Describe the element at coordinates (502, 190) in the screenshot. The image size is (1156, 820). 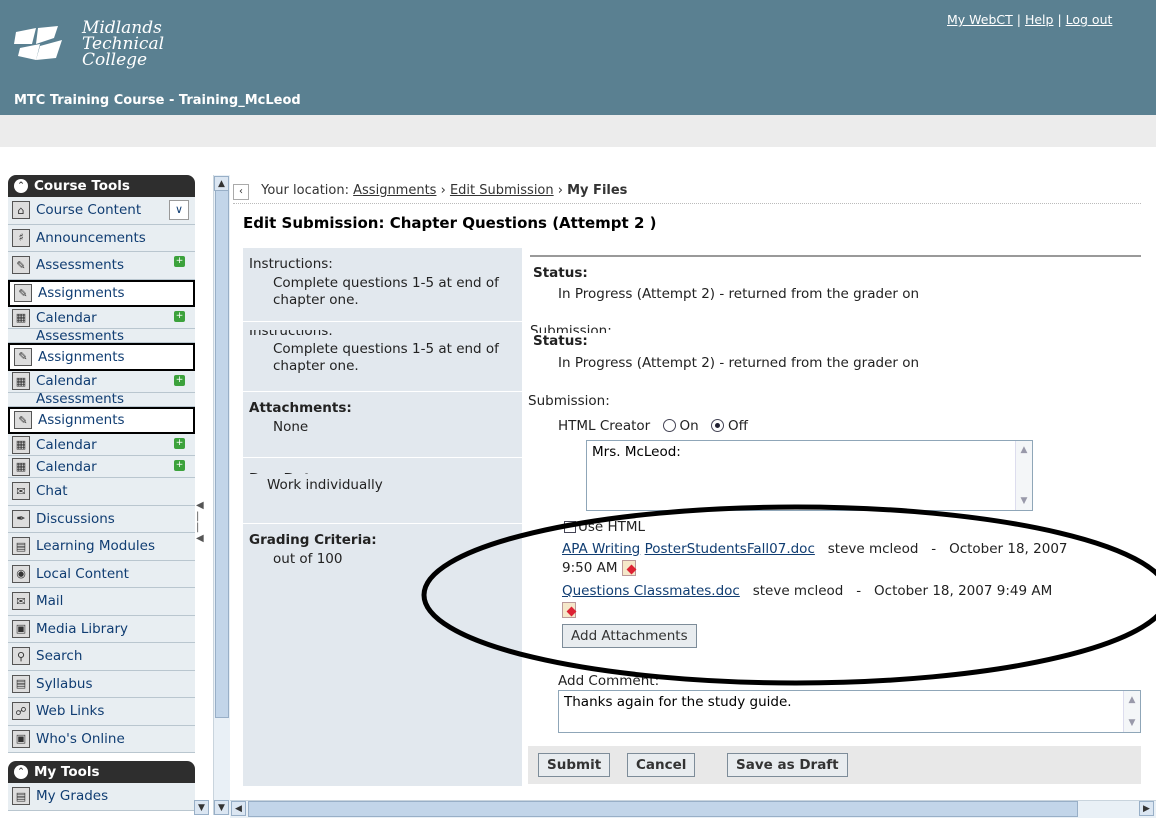
I see `breadcrumb-edit-submission: Edit Submission` at that location.